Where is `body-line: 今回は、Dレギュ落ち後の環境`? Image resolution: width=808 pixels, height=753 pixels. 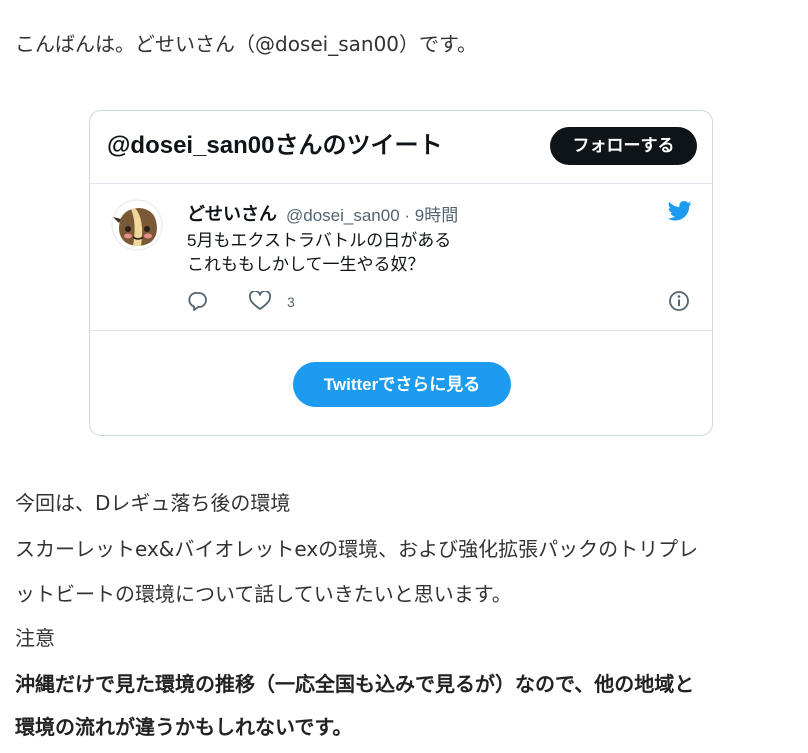
body-line: 今回は、Dレギュ落ち後の環境 is located at coordinates (153, 503).